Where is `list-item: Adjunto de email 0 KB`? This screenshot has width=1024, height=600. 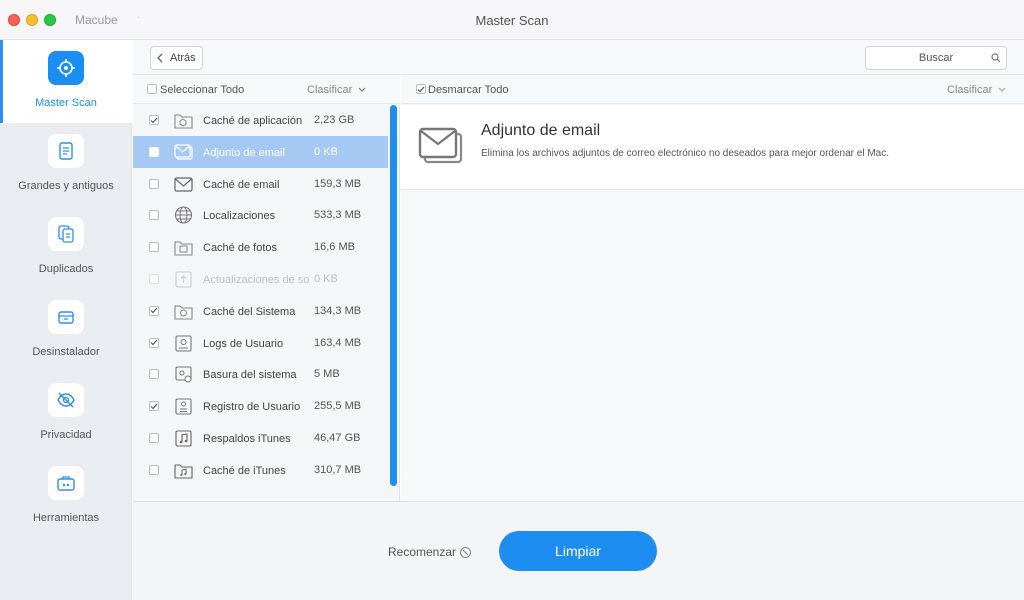
list-item: Adjunto de email 0 KB is located at coordinates (260, 151).